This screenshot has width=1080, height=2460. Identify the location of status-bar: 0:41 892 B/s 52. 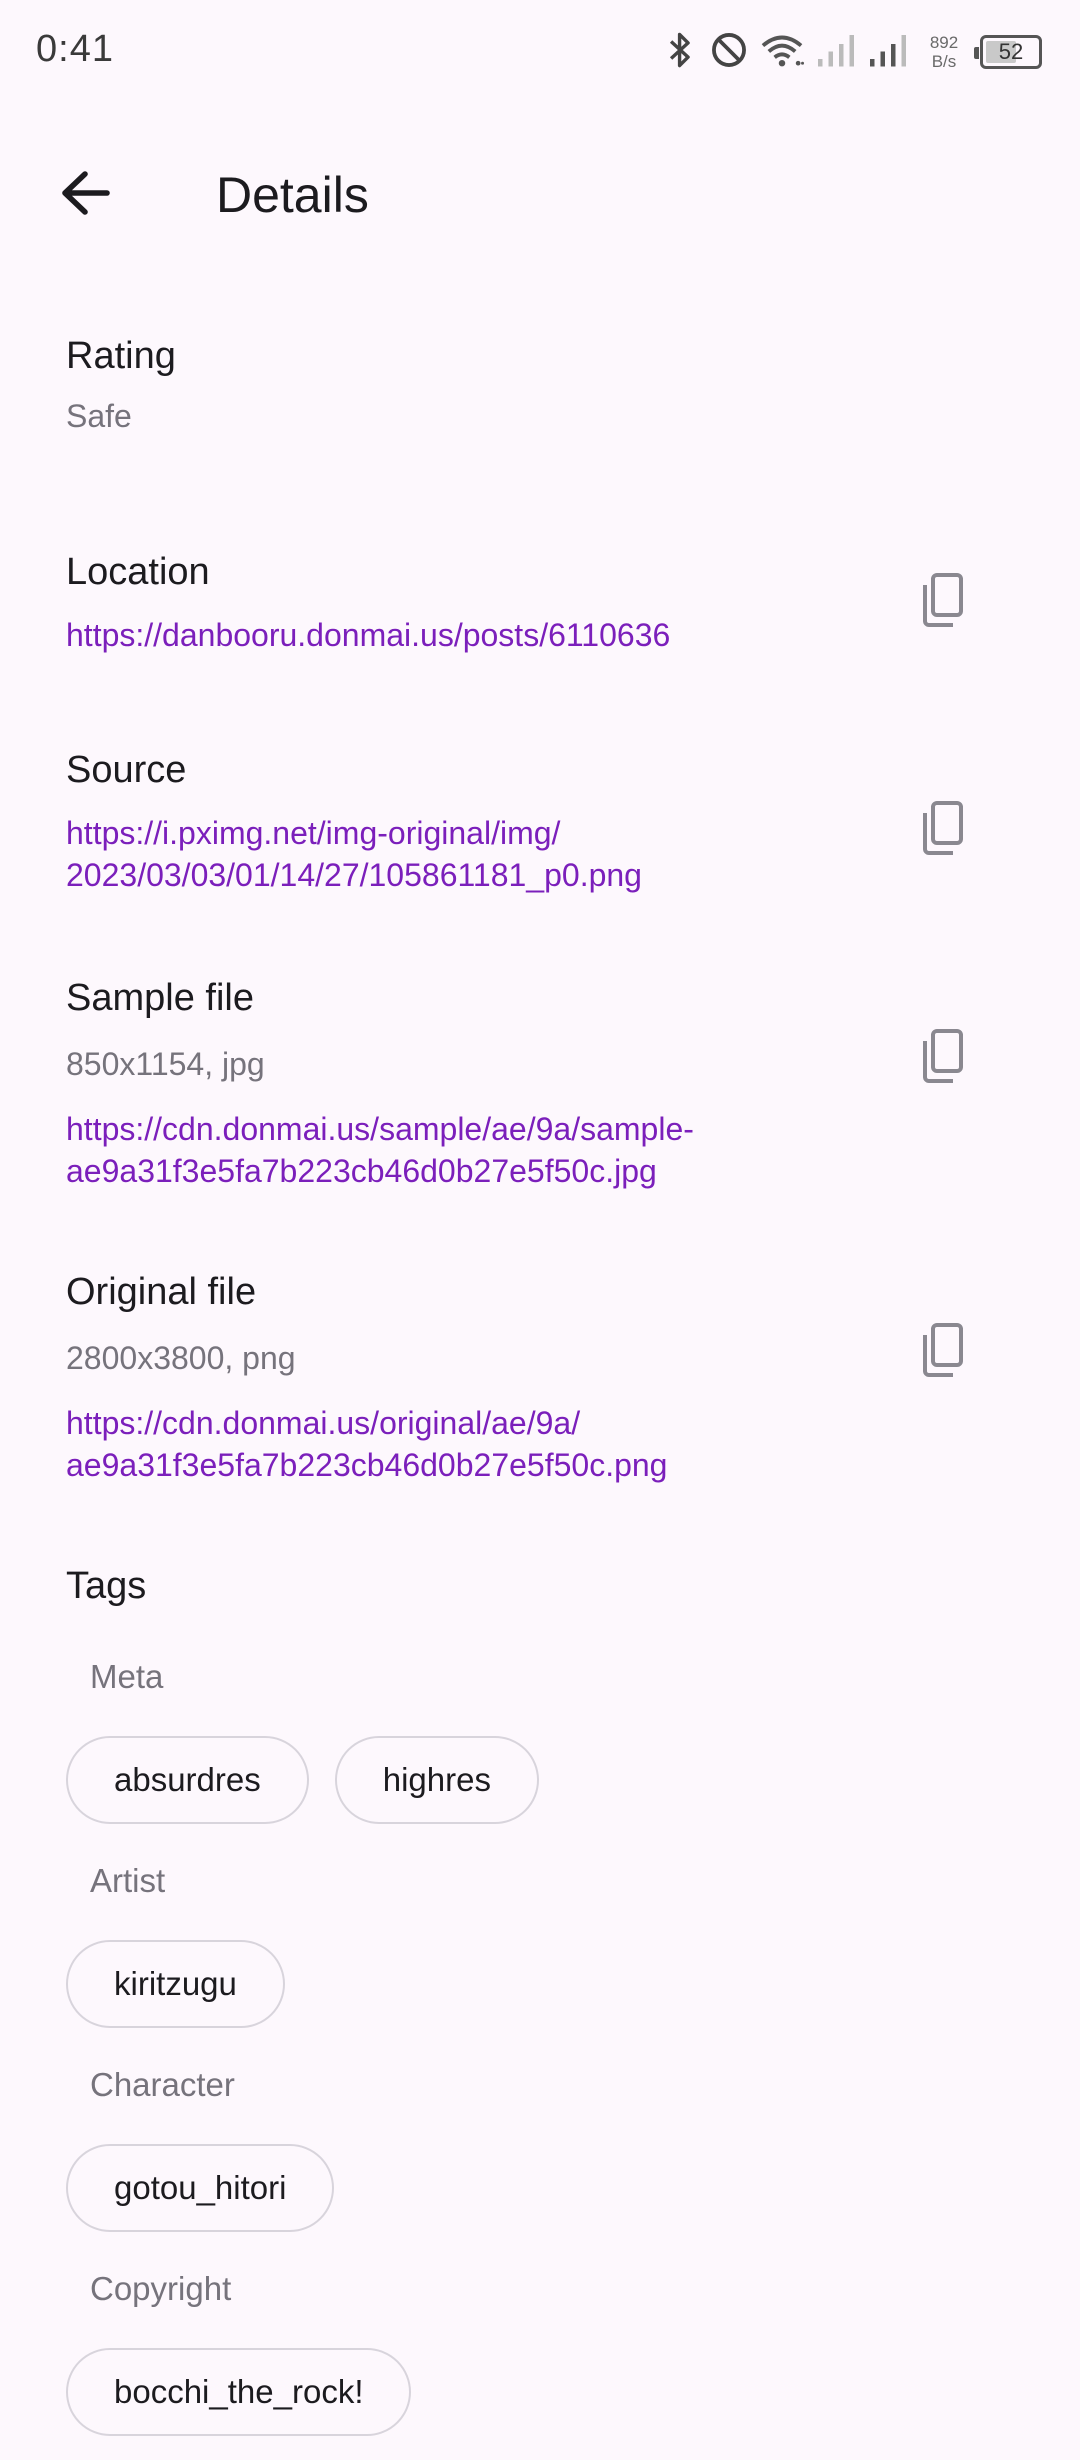
(540, 50).